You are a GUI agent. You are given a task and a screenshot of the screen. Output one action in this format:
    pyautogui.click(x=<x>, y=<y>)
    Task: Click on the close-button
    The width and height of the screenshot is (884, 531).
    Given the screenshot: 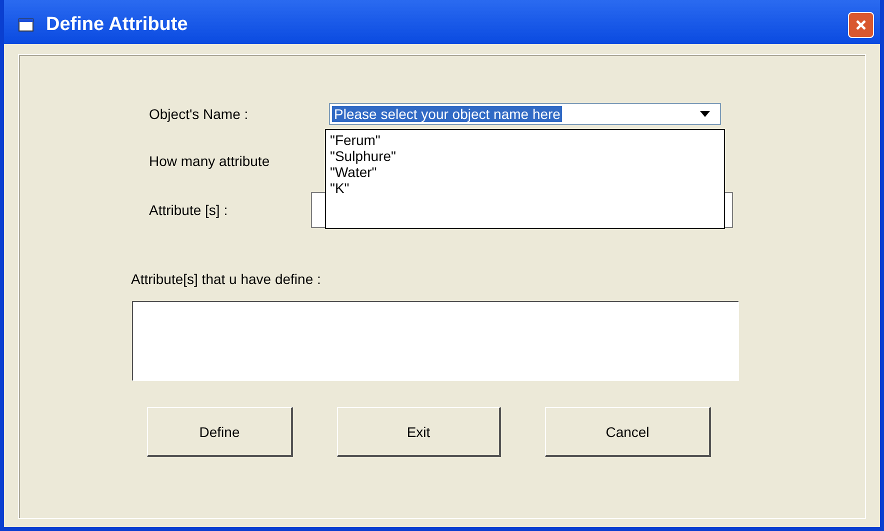 What is the action you would take?
    pyautogui.click(x=861, y=25)
    